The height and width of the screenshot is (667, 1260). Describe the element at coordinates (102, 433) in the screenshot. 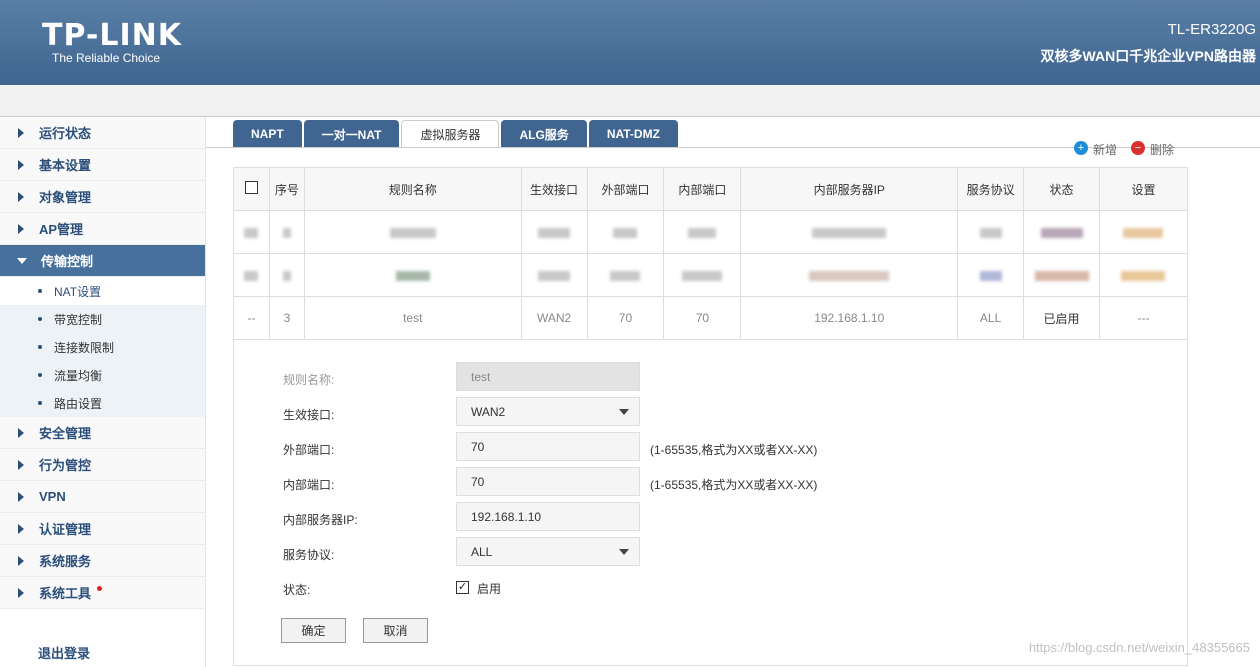

I see `sidebar-item-security: 安全管理` at that location.